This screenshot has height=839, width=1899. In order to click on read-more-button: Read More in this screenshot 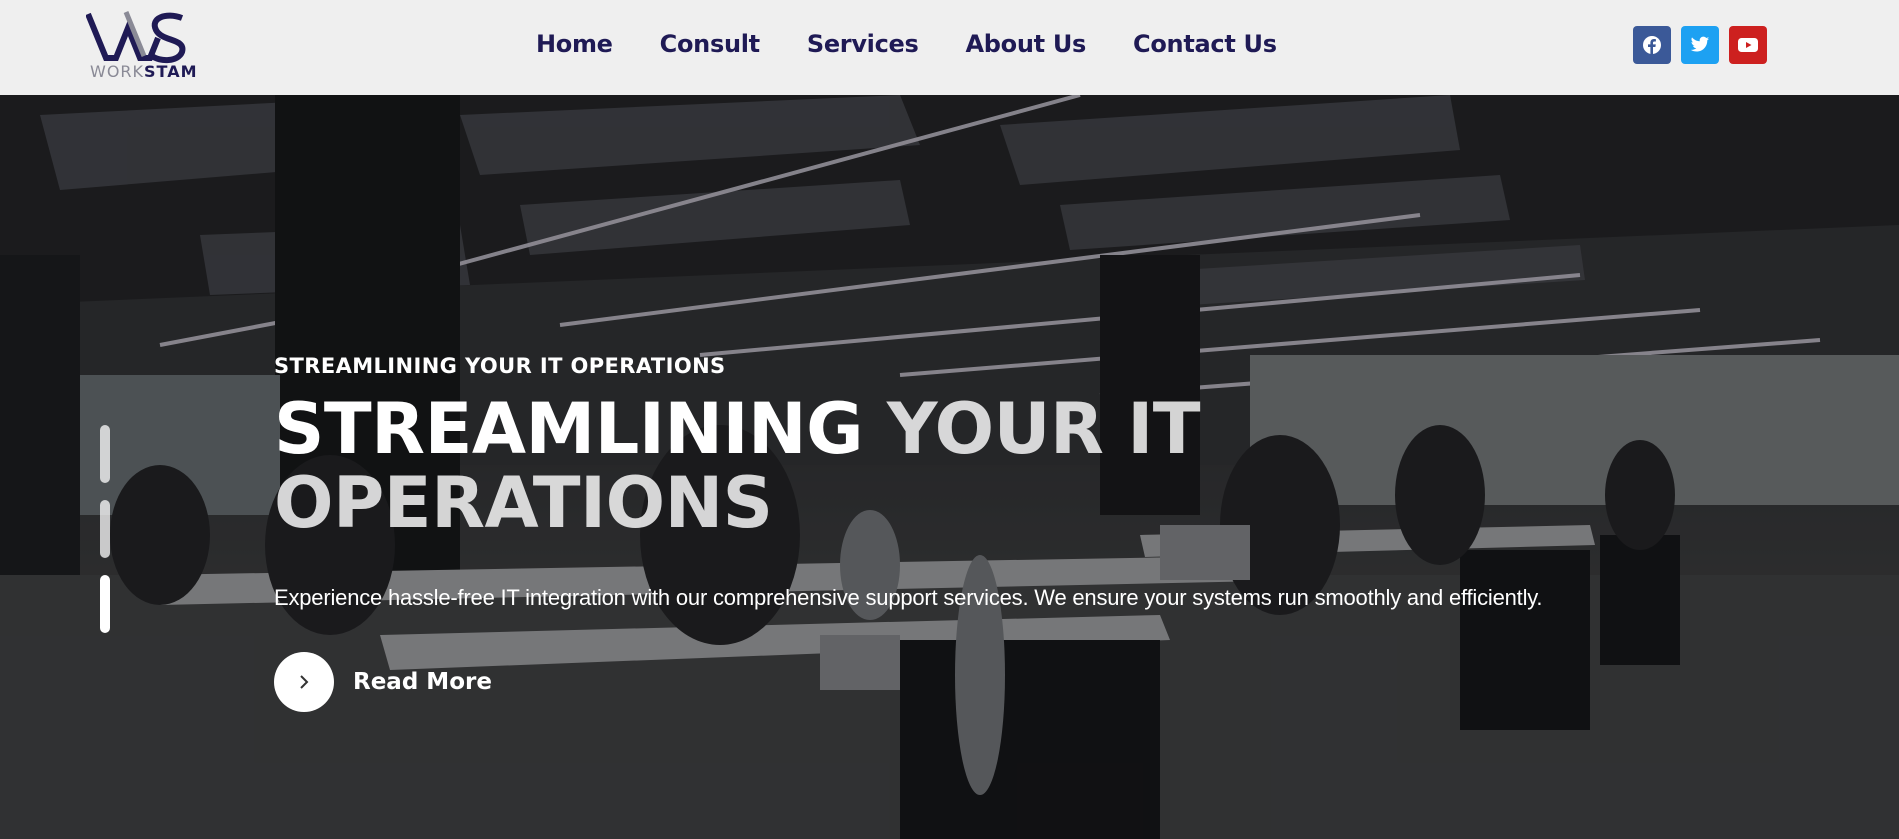, I will do `click(383, 682)`.